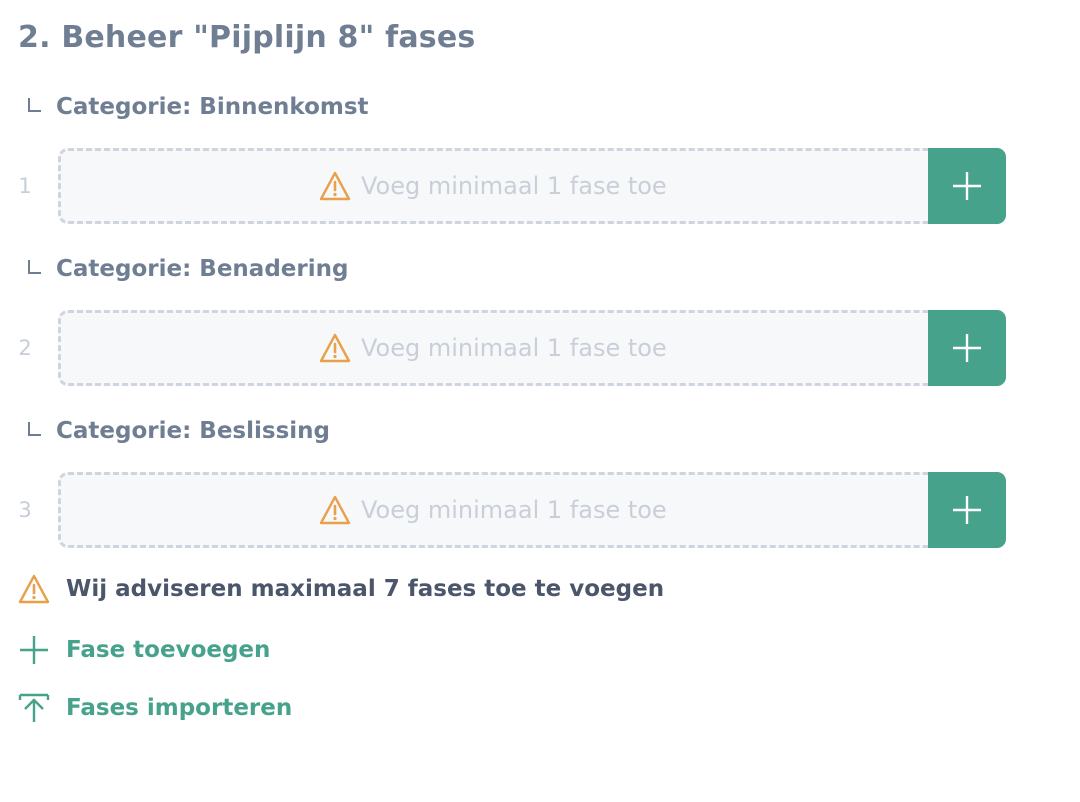  I want to click on category-label: Categorie: Binnenkomst, so click(212, 107).